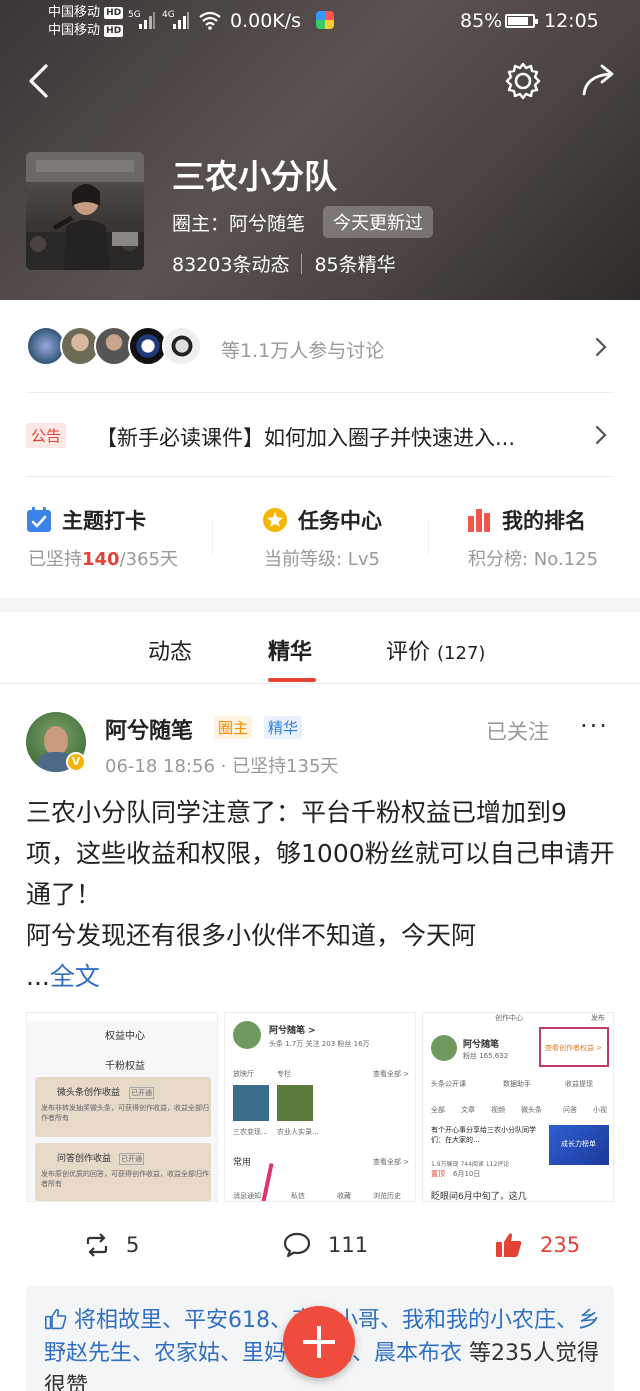  Describe the element at coordinates (387, 1196) in the screenshot. I see `thumb2-nav4: 浏览历史` at that location.